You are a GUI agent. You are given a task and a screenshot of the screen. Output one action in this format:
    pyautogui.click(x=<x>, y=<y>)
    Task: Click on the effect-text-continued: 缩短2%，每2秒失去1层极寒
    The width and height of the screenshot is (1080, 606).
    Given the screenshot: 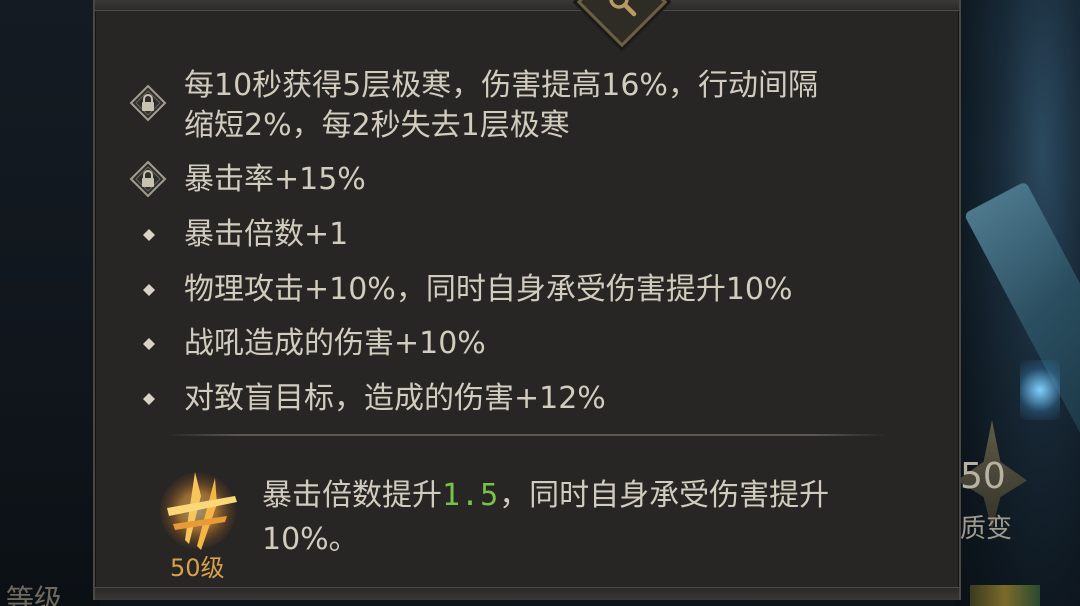 What is the action you would take?
    pyautogui.click(x=377, y=125)
    